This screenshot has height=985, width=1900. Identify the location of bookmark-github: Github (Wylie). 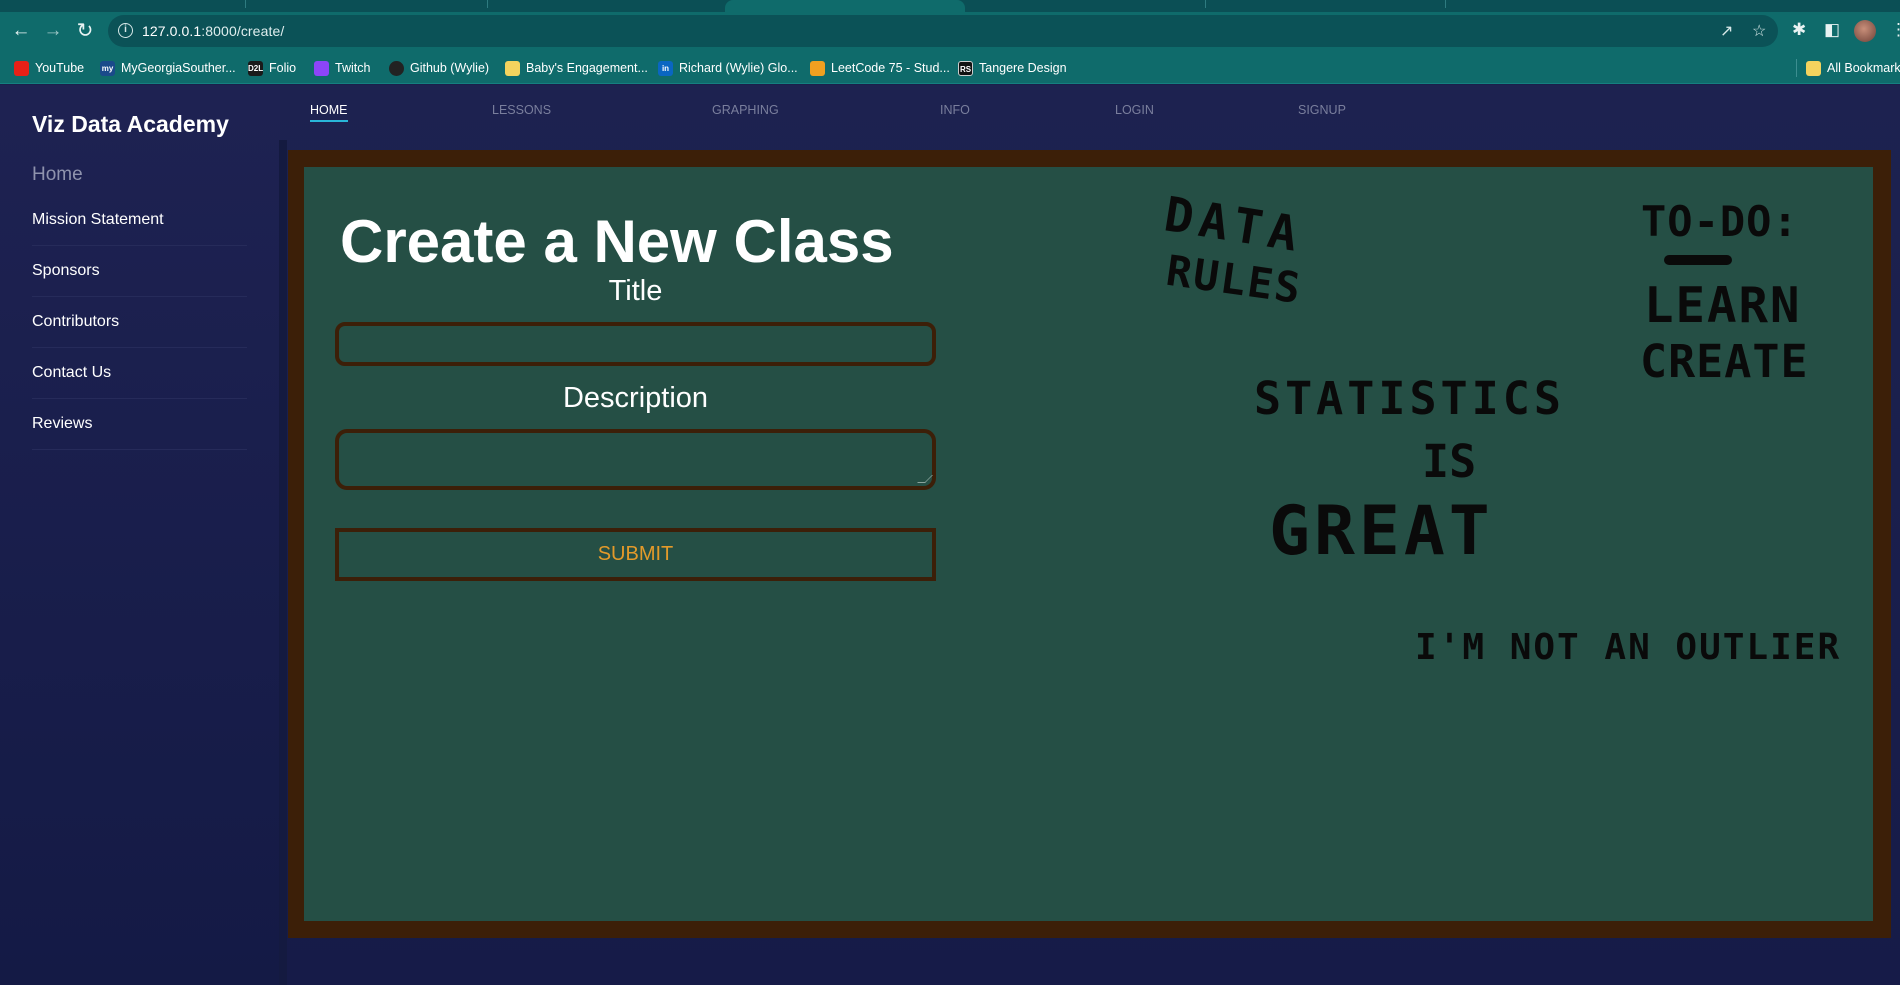
(439, 68).